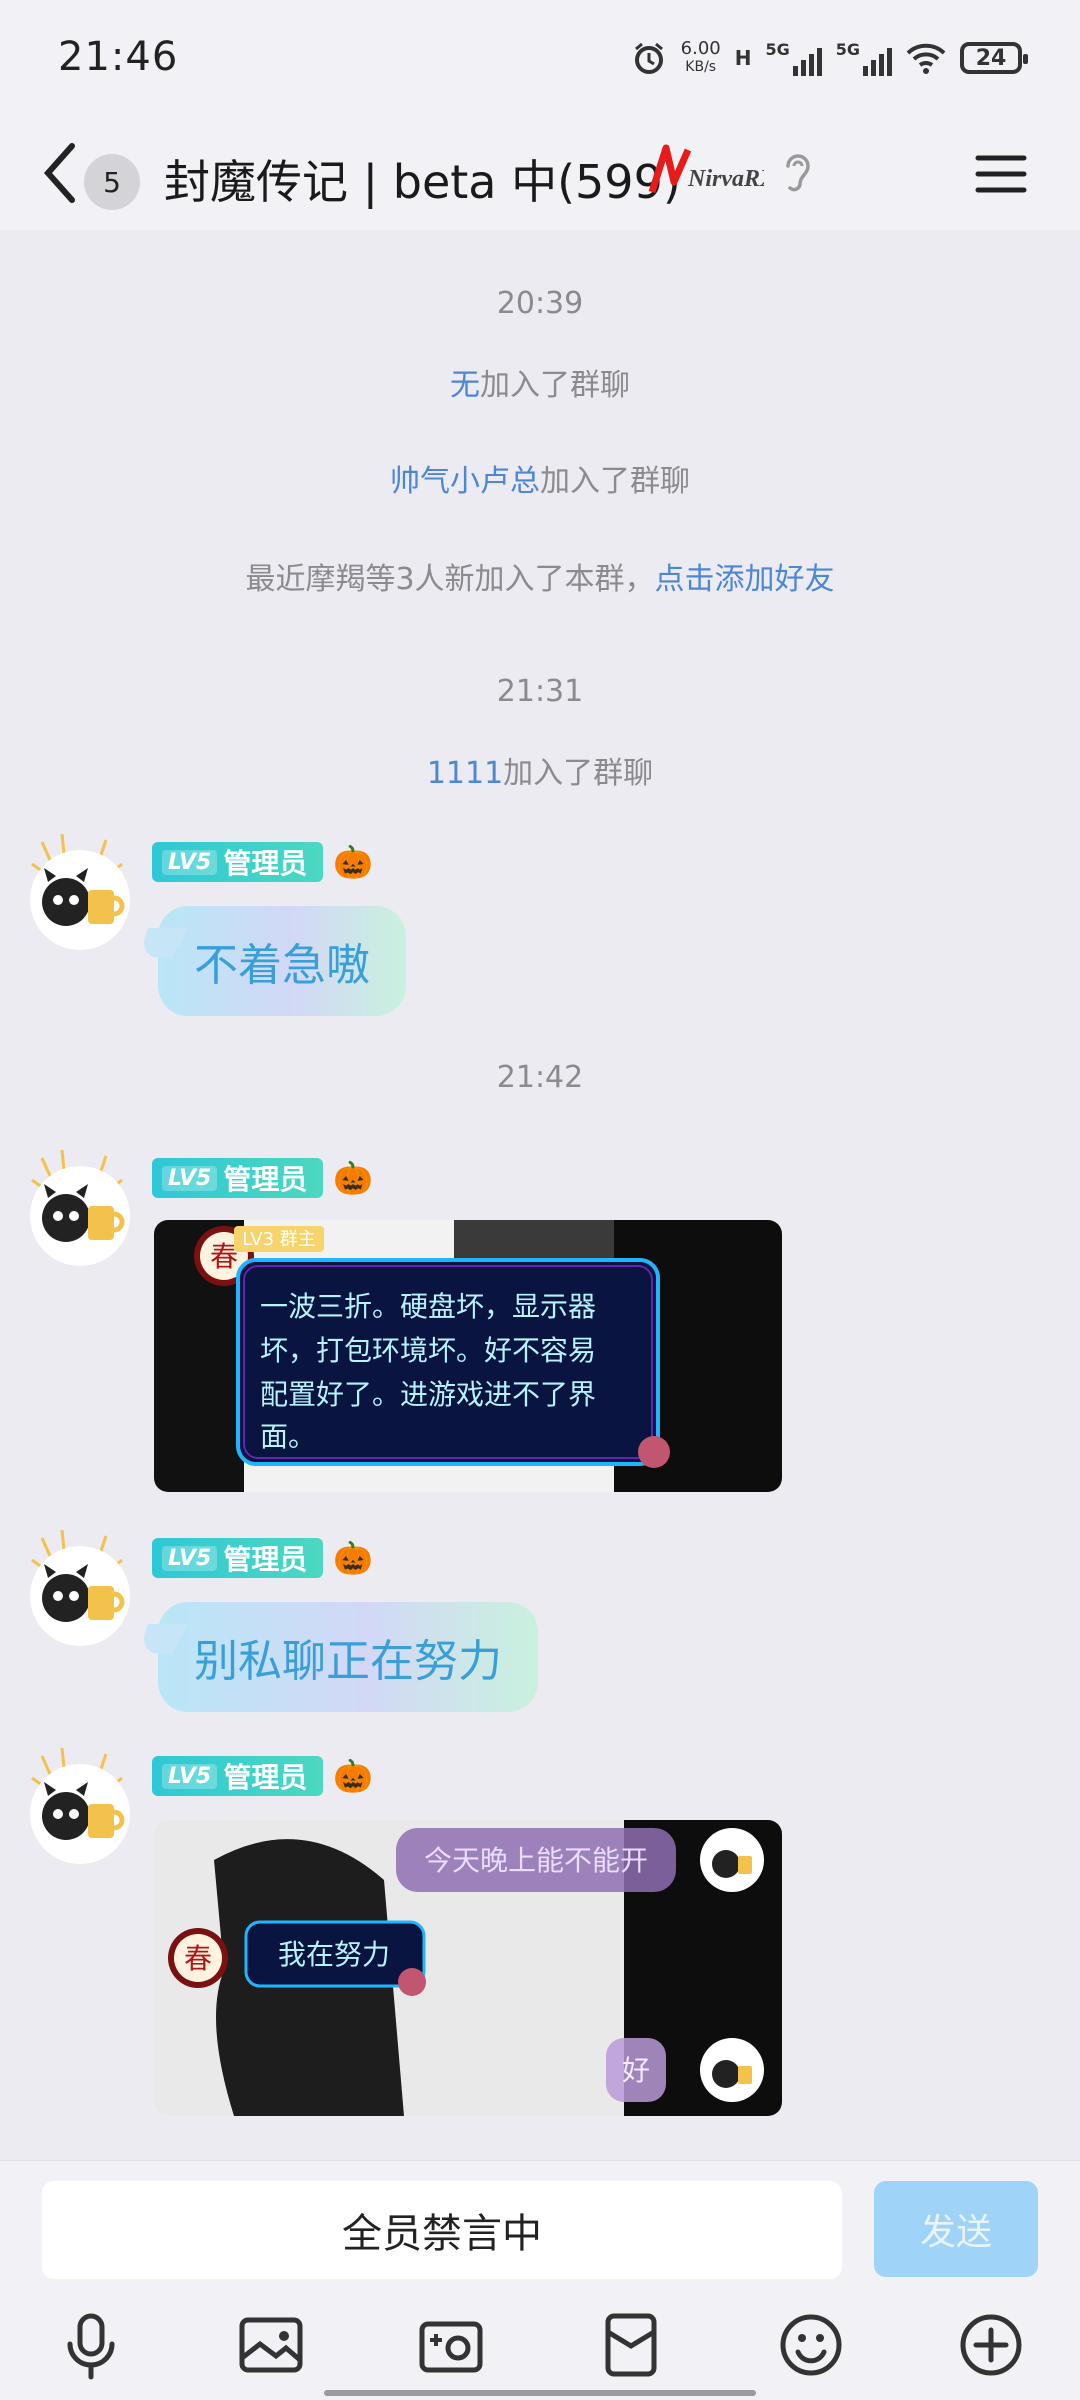 The image size is (1080, 2400). What do you see at coordinates (700, 48) in the screenshot?
I see `net-speed-value: 6.00` at bounding box center [700, 48].